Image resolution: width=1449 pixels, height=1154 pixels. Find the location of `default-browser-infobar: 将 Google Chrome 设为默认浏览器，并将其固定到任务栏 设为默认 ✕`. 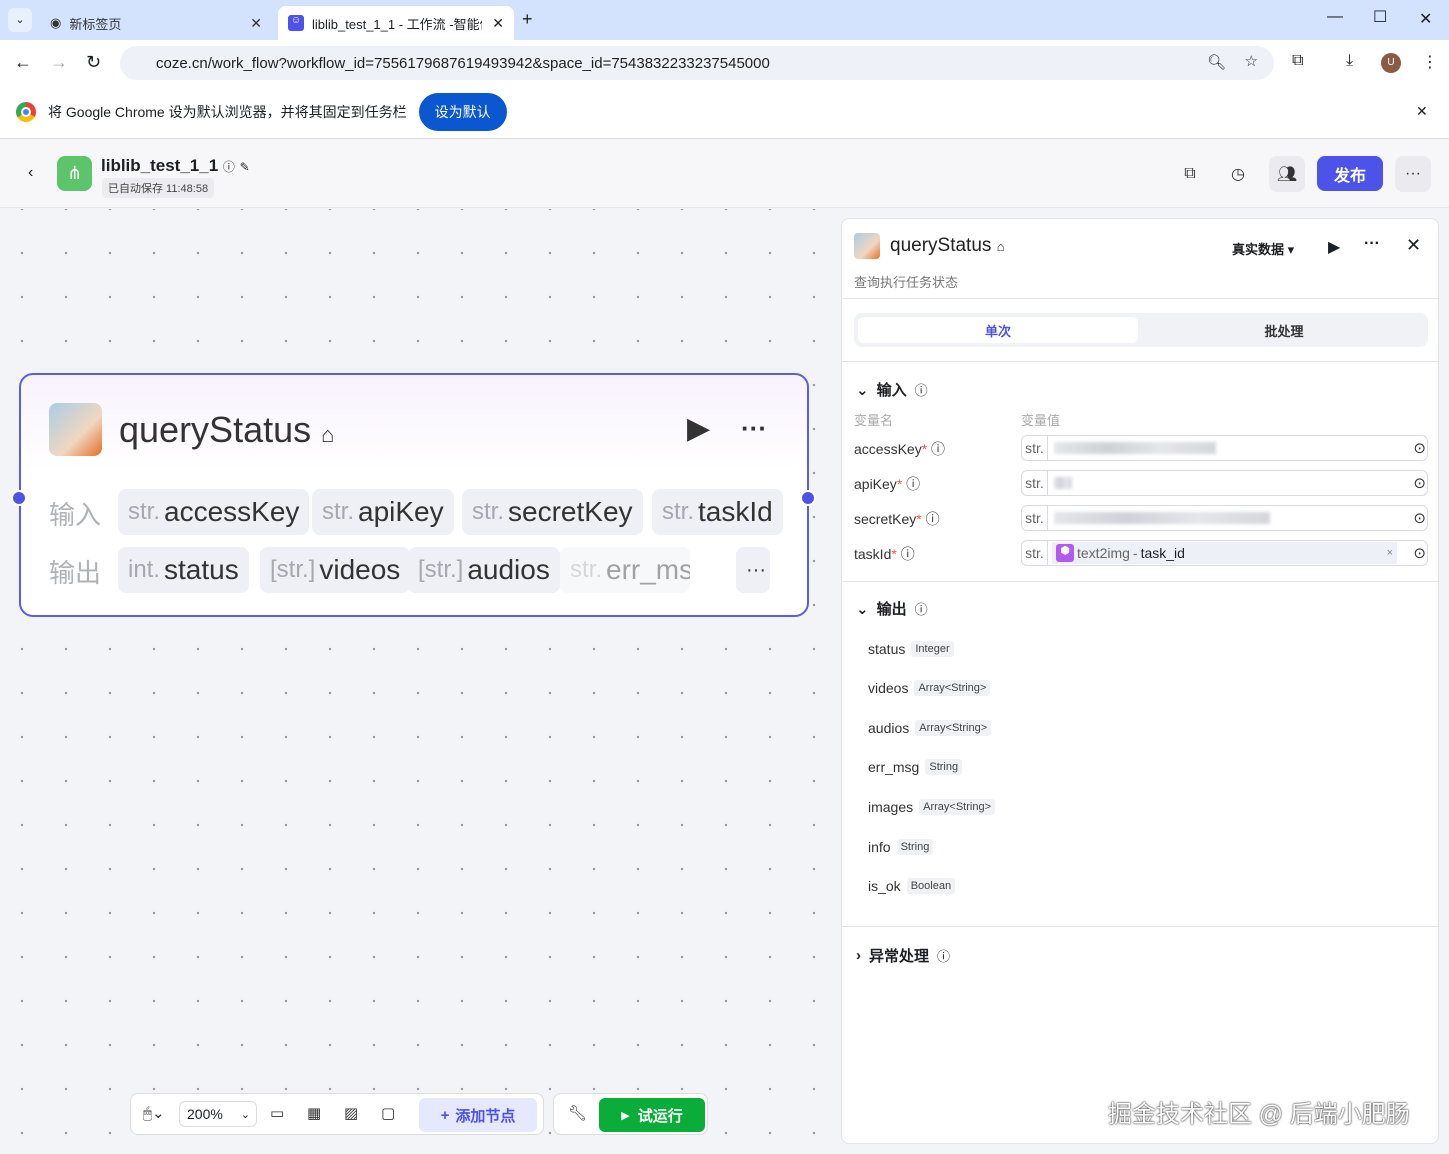

default-browser-infobar: 将 Google Chrome 设为默认浏览器，并将其固定到任务栏 设为默认 ✕ is located at coordinates (724, 112).